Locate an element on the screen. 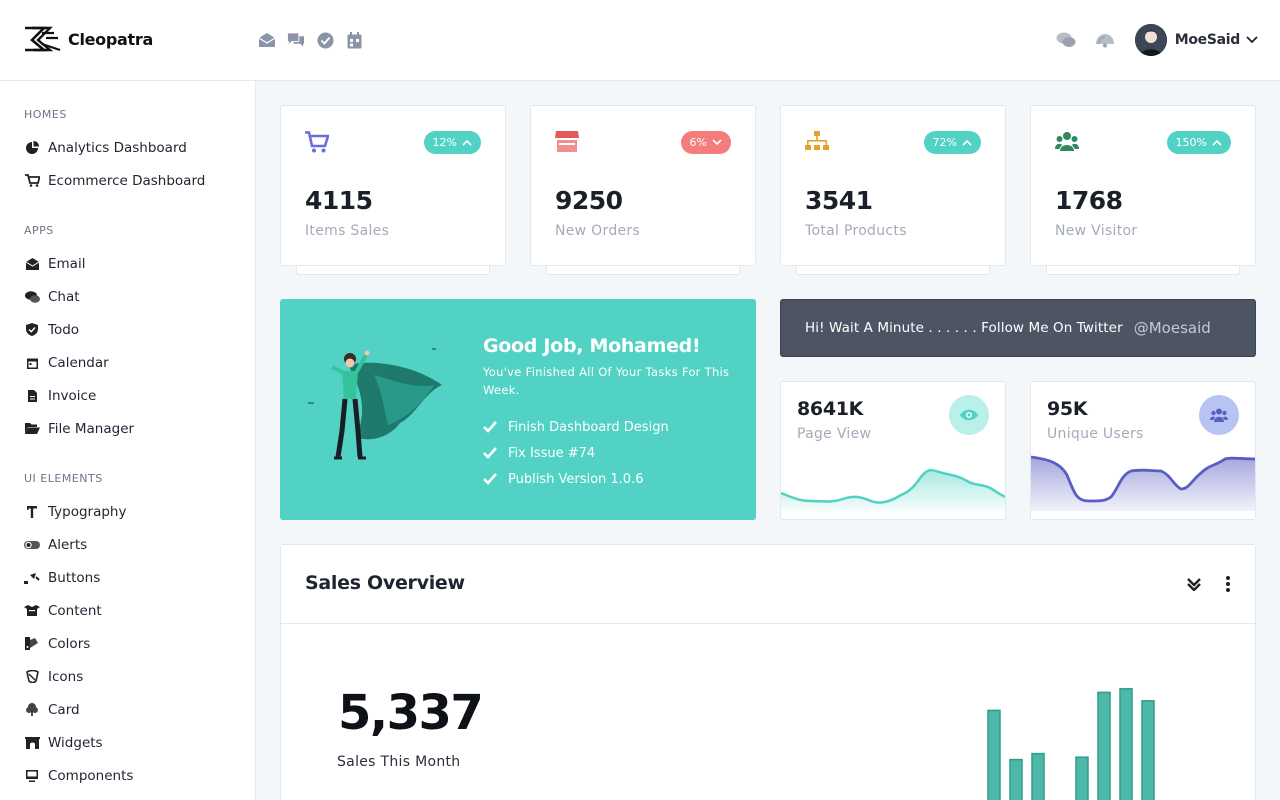 This screenshot has height=800, width=1280. hat-icon is located at coordinates (32, 677).